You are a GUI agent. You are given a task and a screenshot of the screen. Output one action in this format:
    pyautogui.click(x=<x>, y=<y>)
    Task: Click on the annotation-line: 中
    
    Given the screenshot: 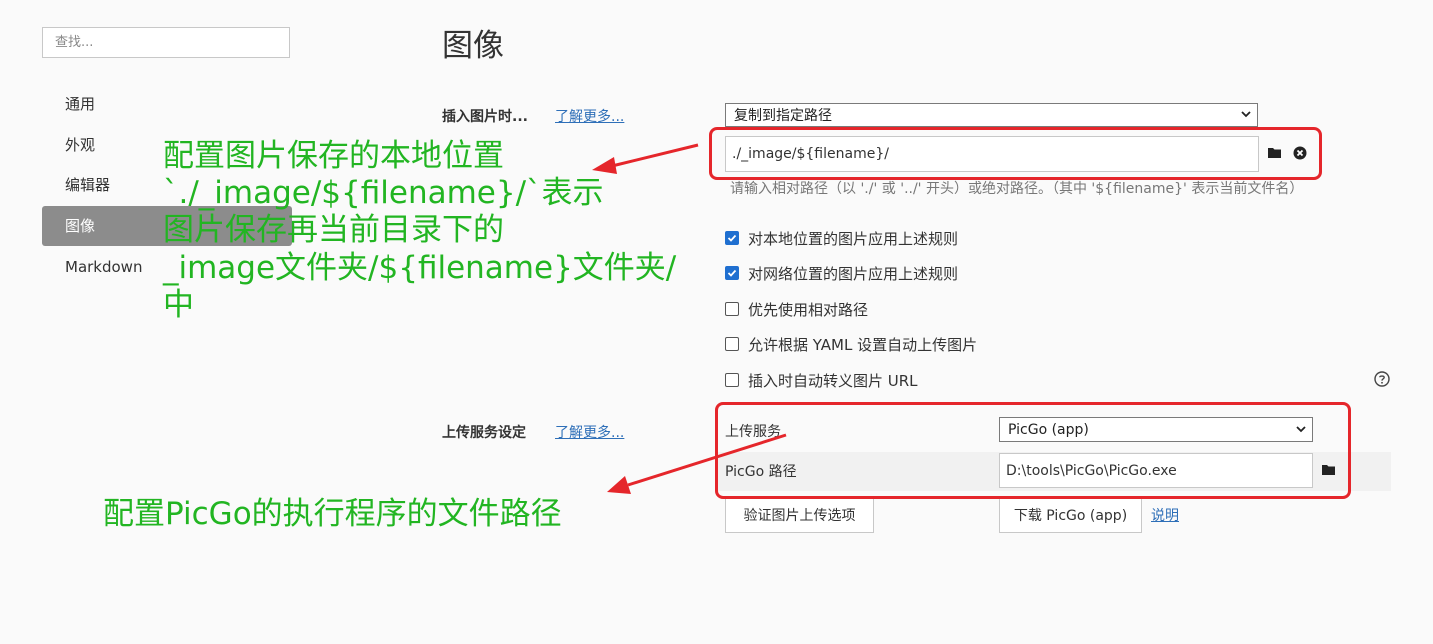 What is the action you would take?
    pyautogui.click(x=178, y=304)
    